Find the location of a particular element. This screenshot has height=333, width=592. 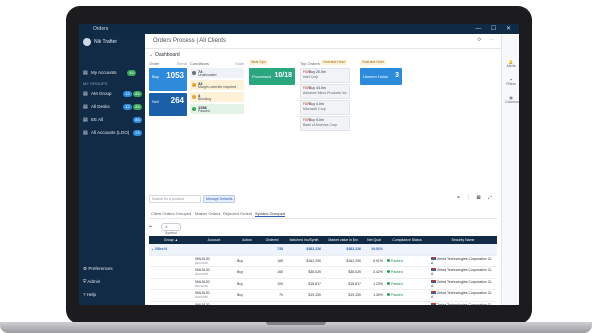

rail-alerts: 🔔 Alerts is located at coordinates (511, 64).